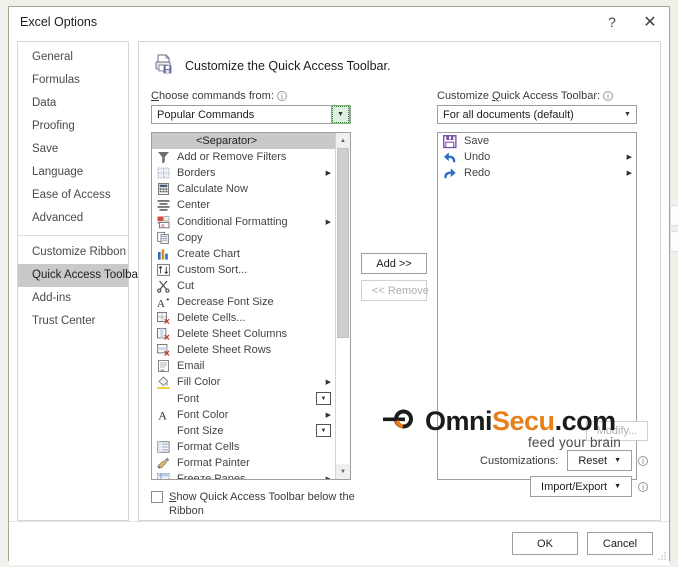 This screenshot has height=567, width=678. Describe the element at coordinates (243, 205) in the screenshot. I see `command-list-item: Center` at that location.